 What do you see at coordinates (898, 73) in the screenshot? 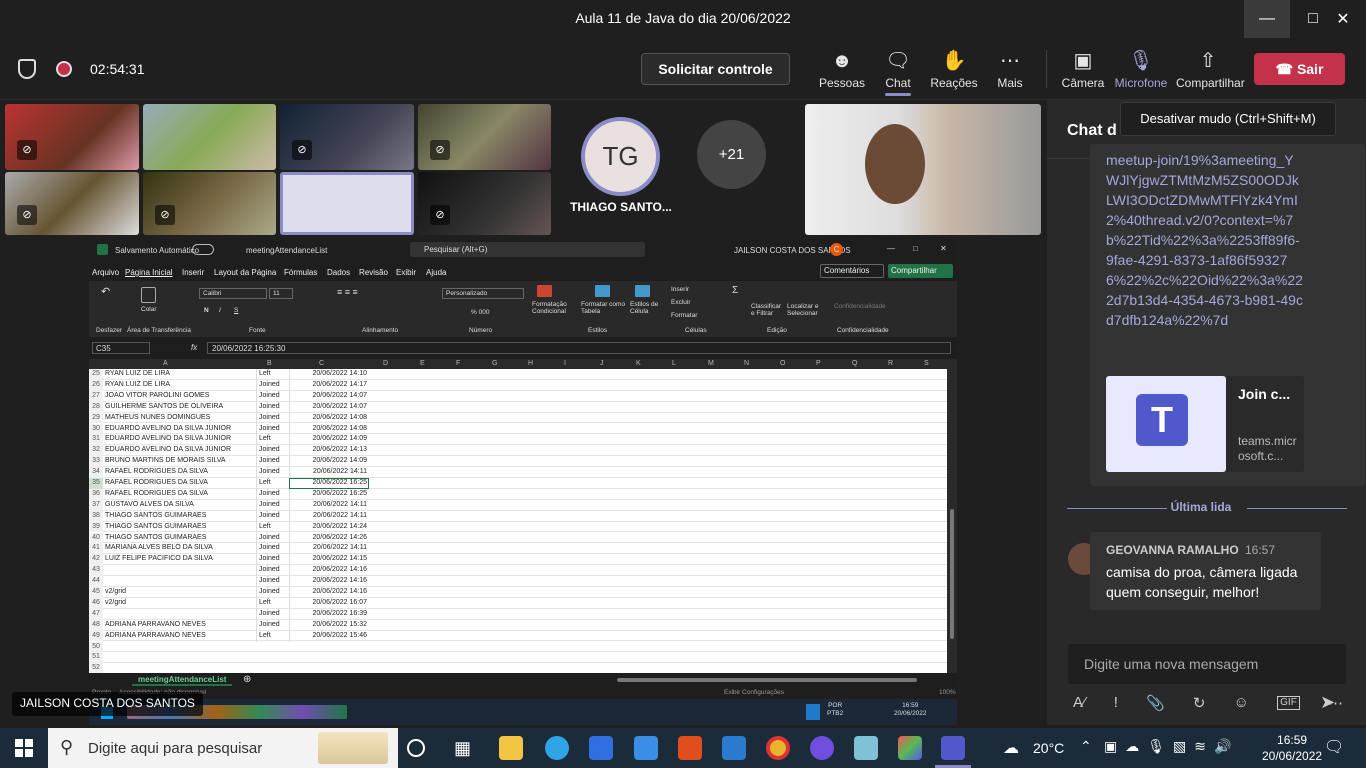
I see `chat-button: 🗨 Chat` at bounding box center [898, 73].